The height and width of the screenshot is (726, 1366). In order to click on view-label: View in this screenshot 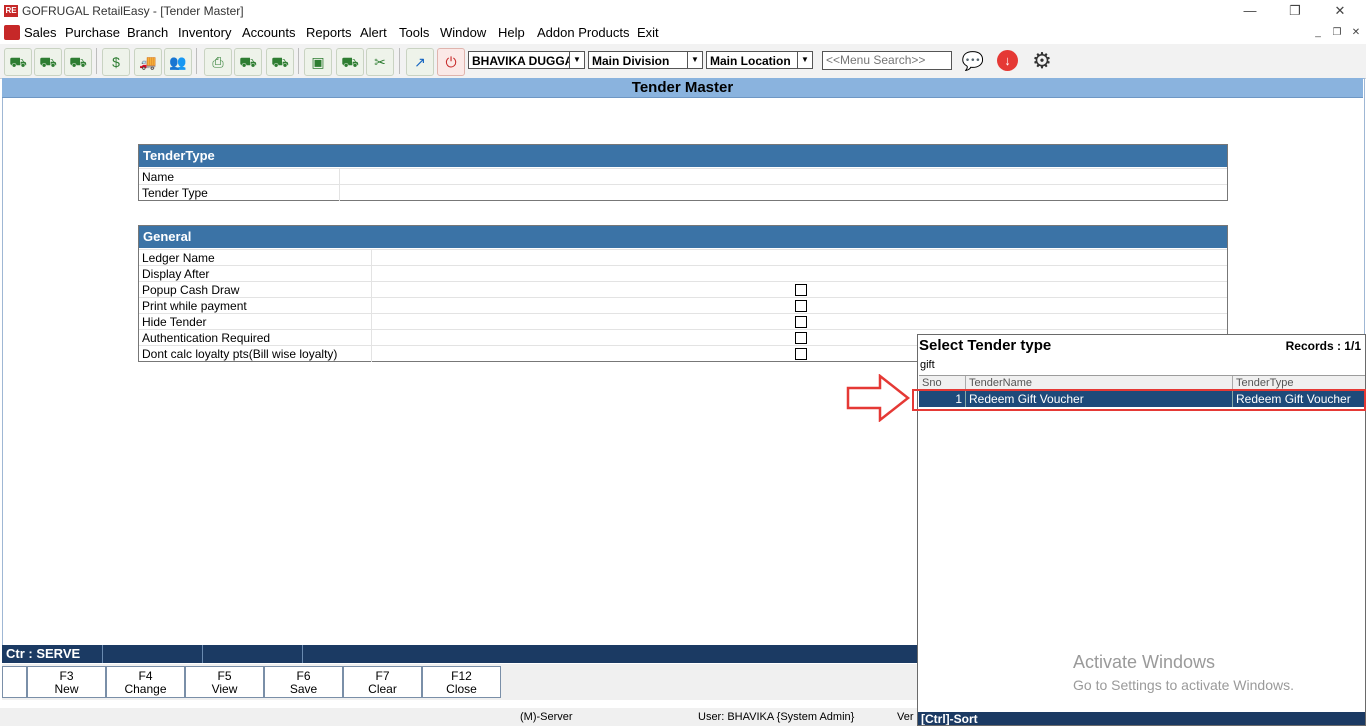, I will do `click(224, 689)`.